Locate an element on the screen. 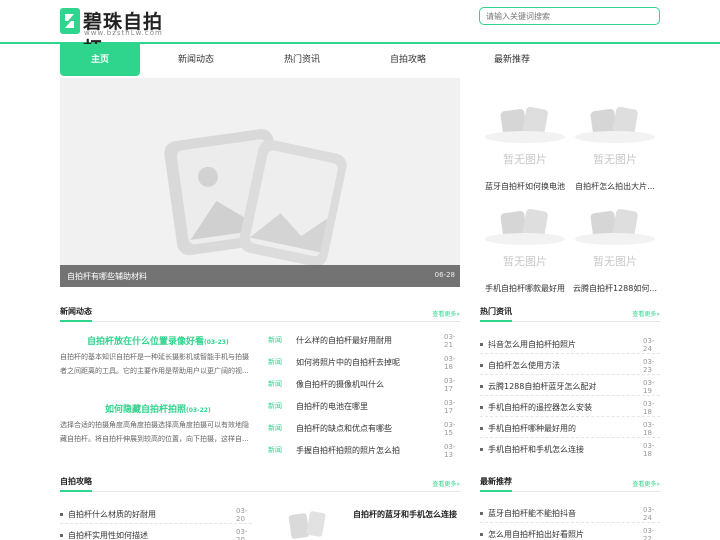 Image resolution: width=720 pixels, height=540 pixels. site-header: 碧珠自拍杆 www.bzsthLw.com is located at coordinates (360, 30).